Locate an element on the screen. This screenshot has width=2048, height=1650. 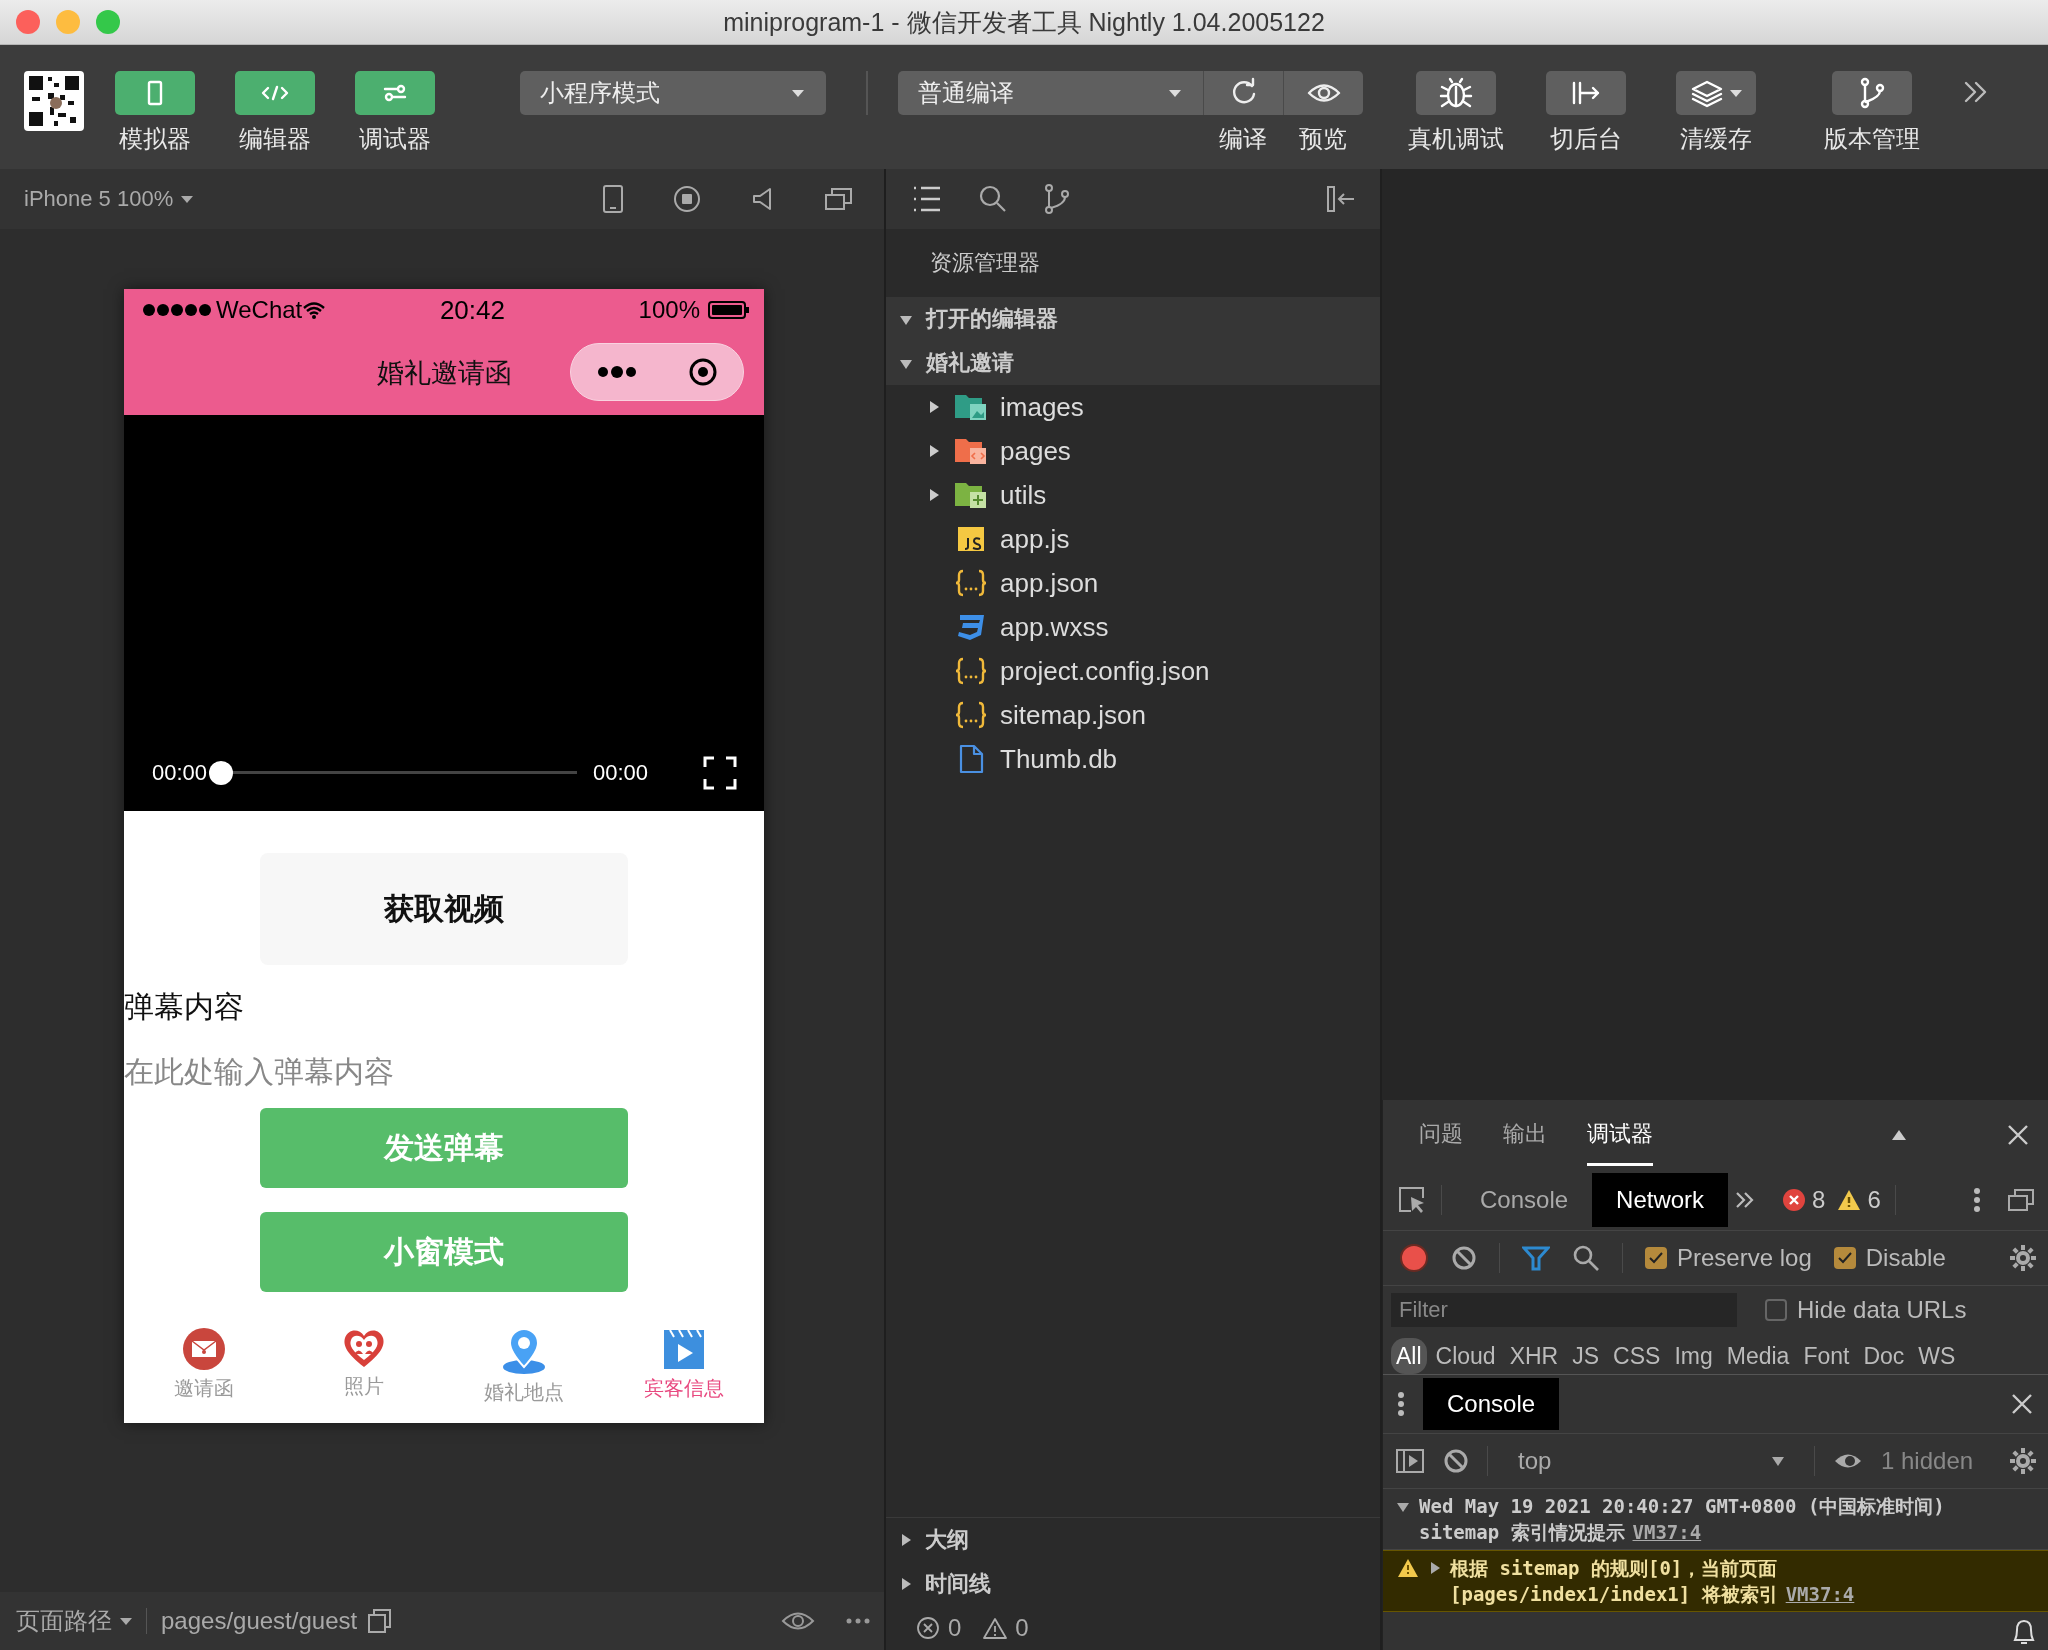
danmu-input: 在此处输入弹幕内容 is located at coordinates (444, 1072).